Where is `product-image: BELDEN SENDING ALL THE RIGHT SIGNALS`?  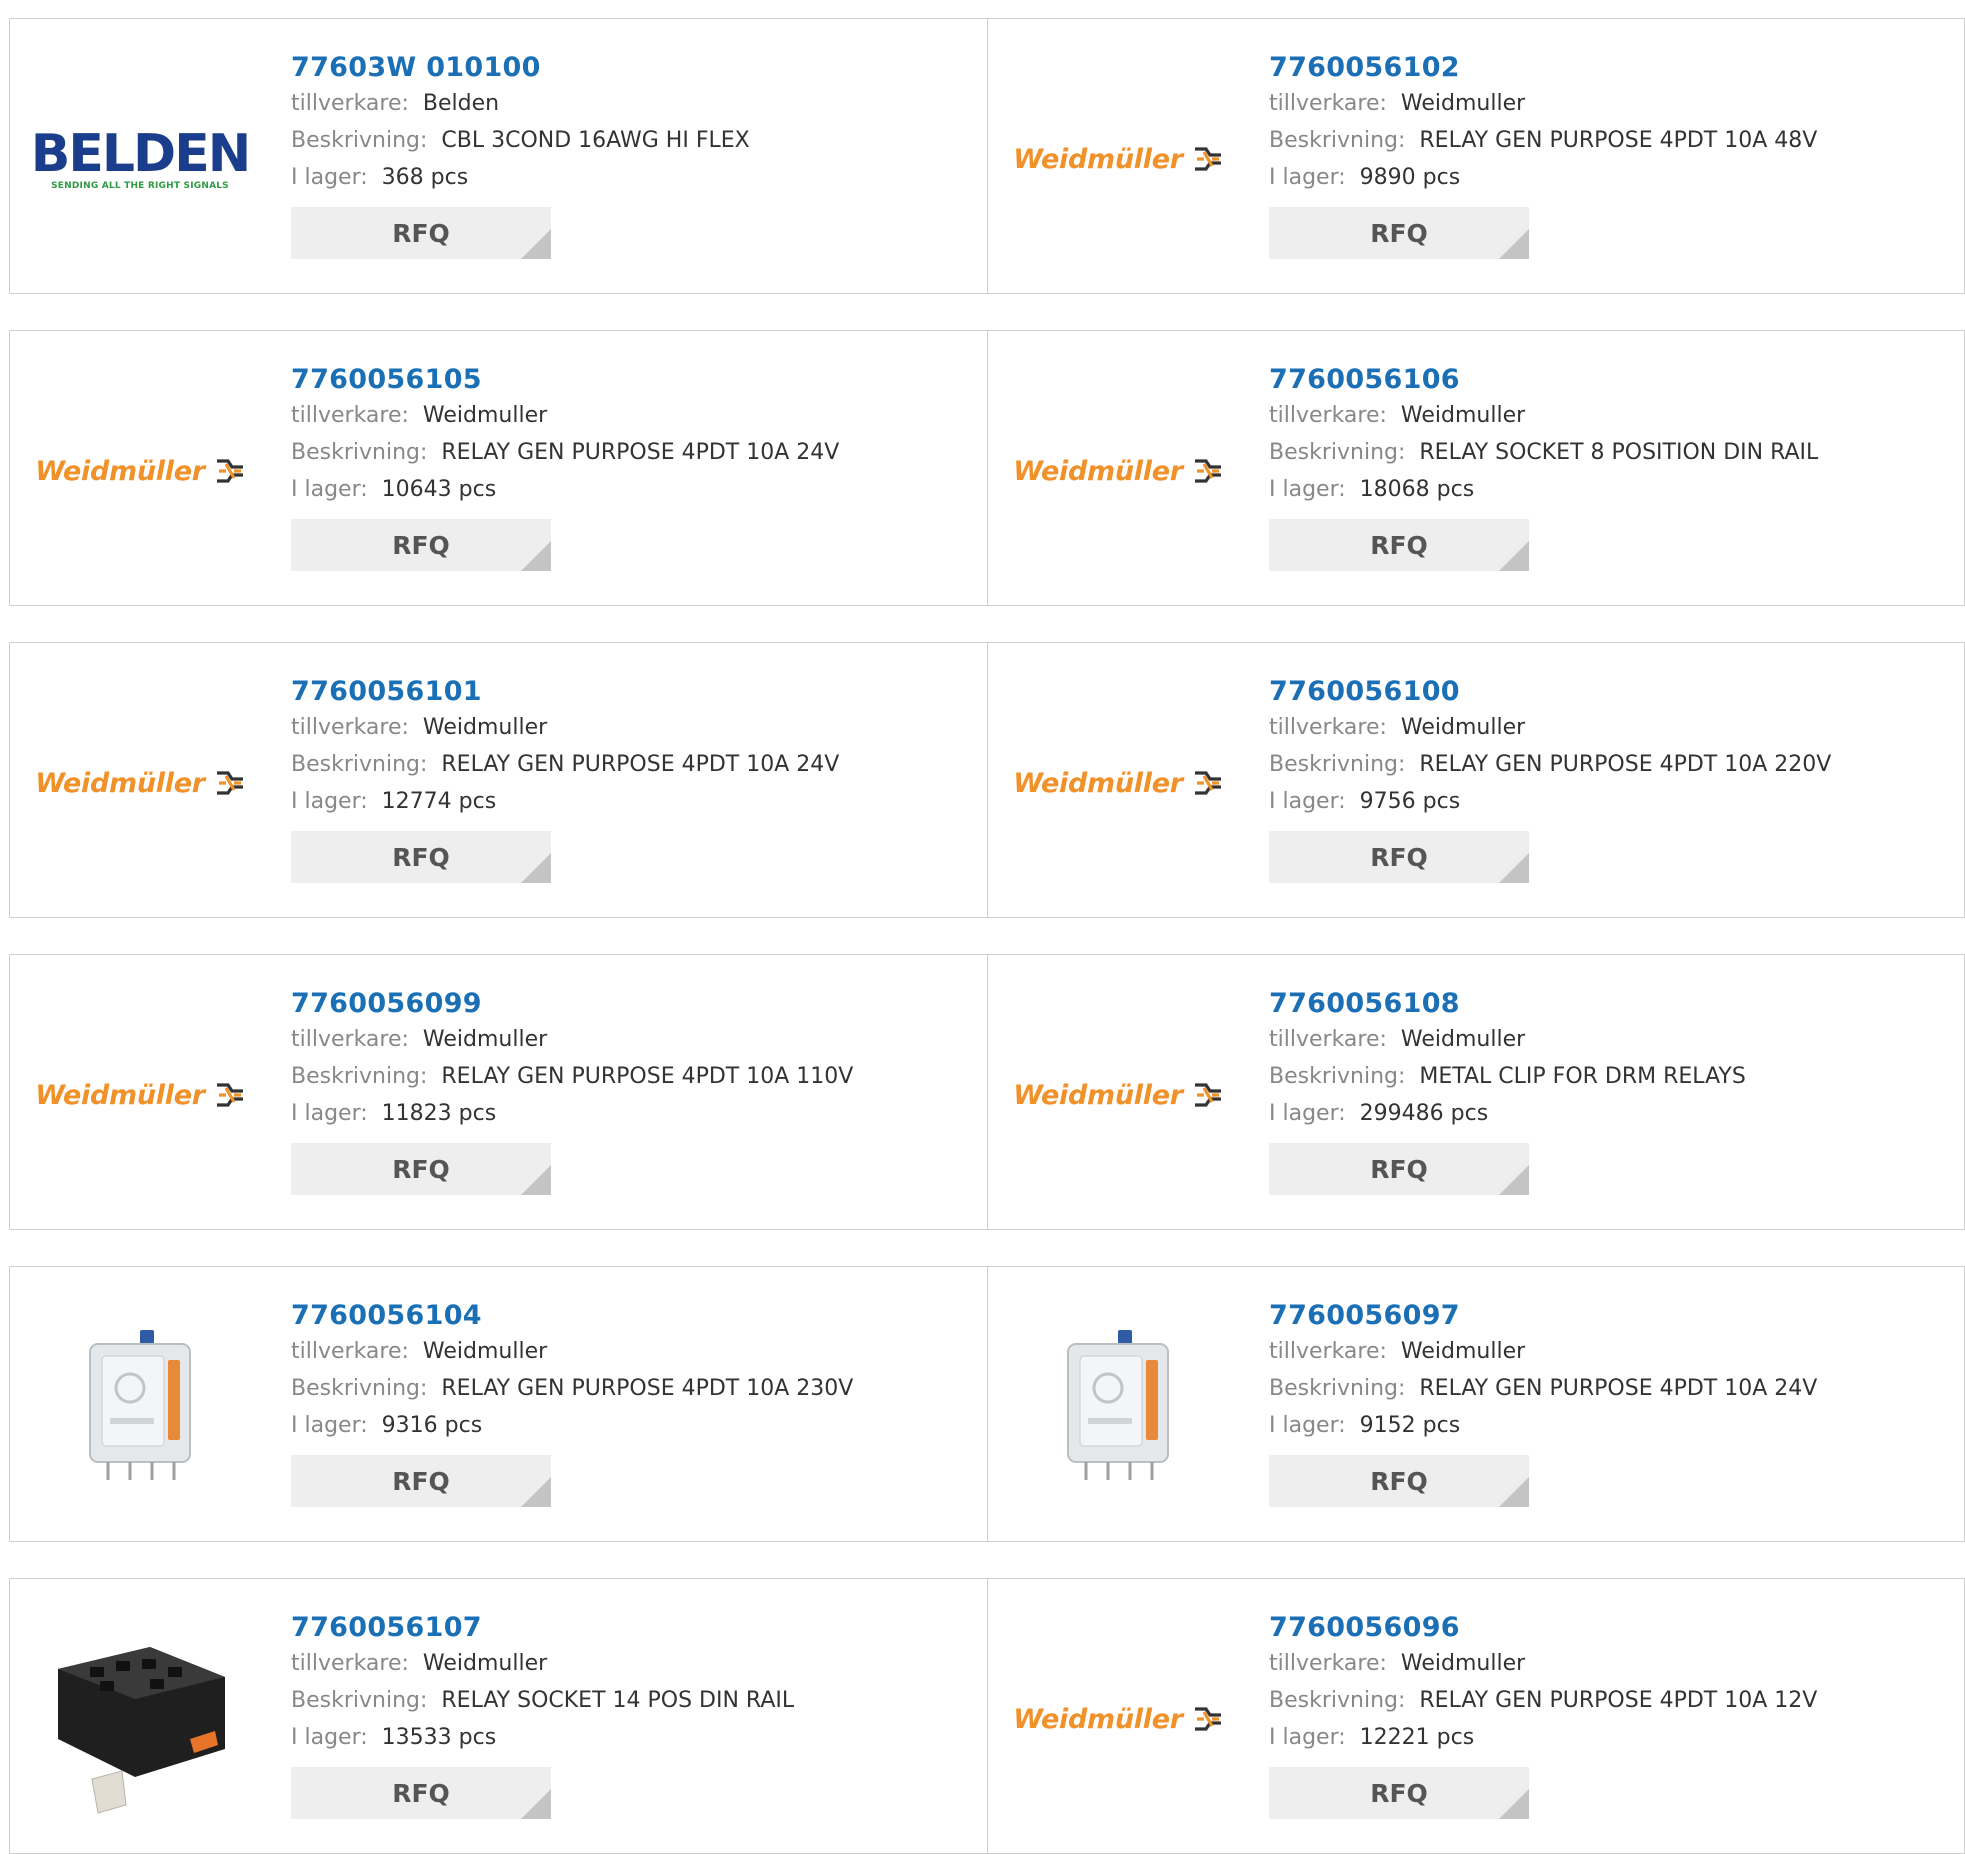
product-image: BELDEN SENDING ALL THE RIGHT SIGNALS is located at coordinates (141, 159).